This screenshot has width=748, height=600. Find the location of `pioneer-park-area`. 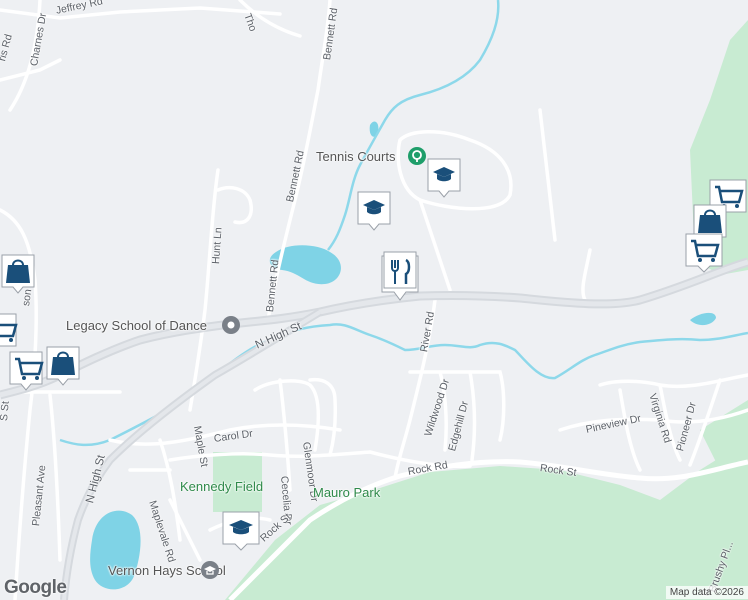

pioneer-park-area is located at coordinates (724, 435).